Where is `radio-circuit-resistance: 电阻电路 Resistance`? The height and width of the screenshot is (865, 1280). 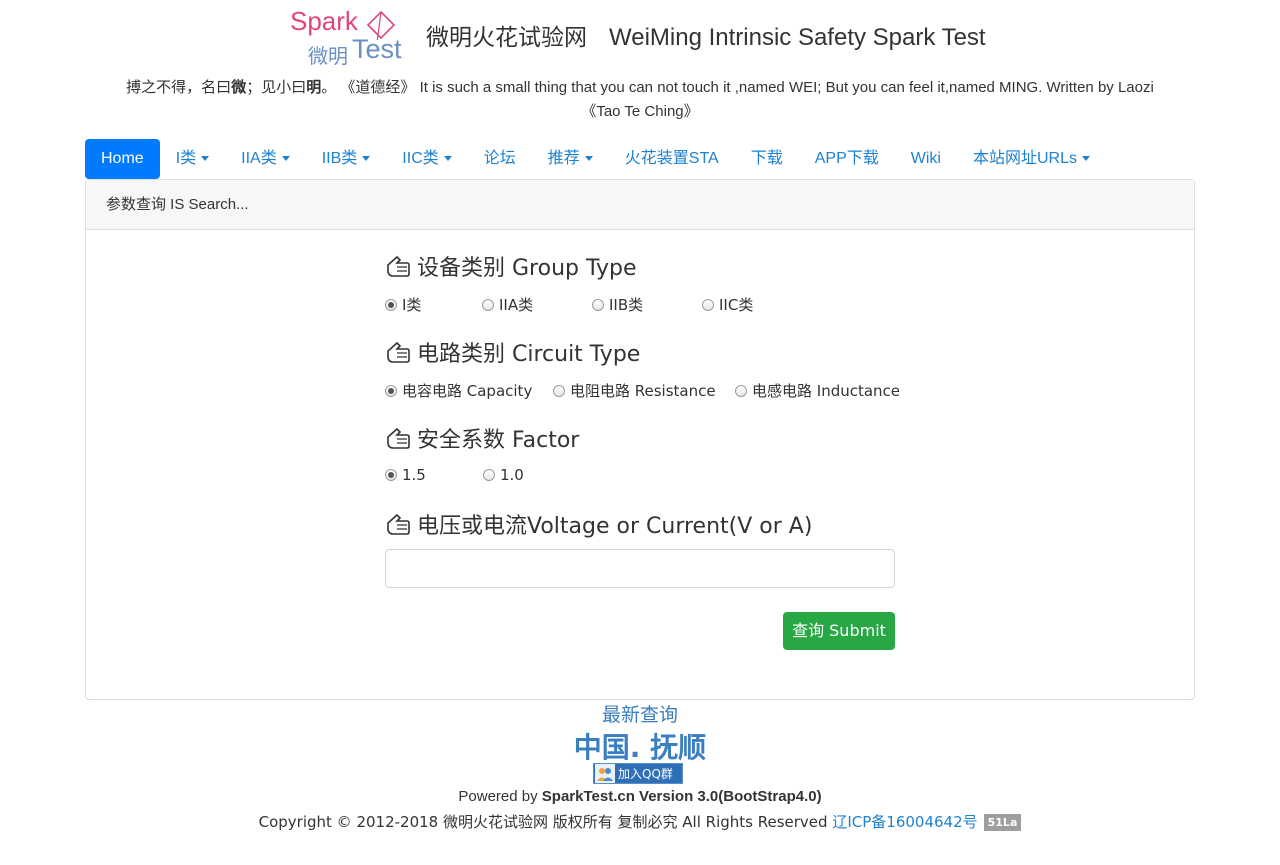
radio-circuit-resistance: 电阻电路 Resistance is located at coordinates (644, 390).